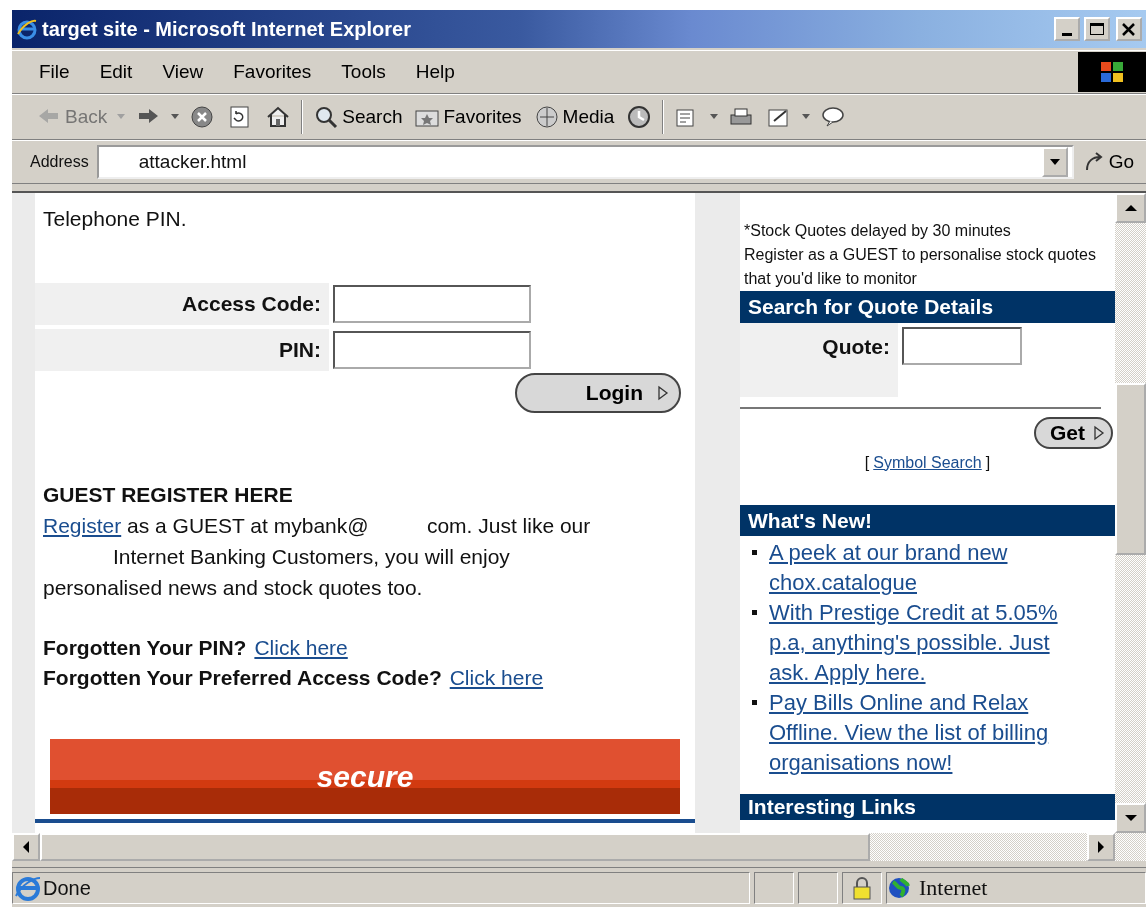  I want to click on news-link: A peek at our brand new chox.catalogue, so click(929, 568).